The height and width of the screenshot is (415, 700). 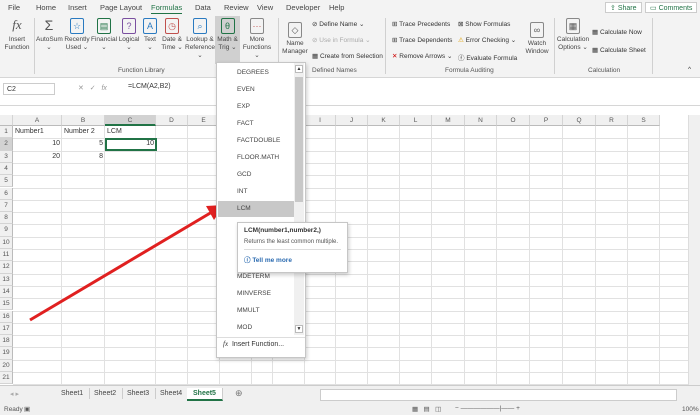 I want to click on menu-item-mod: MOD, so click(x=256, y=328).